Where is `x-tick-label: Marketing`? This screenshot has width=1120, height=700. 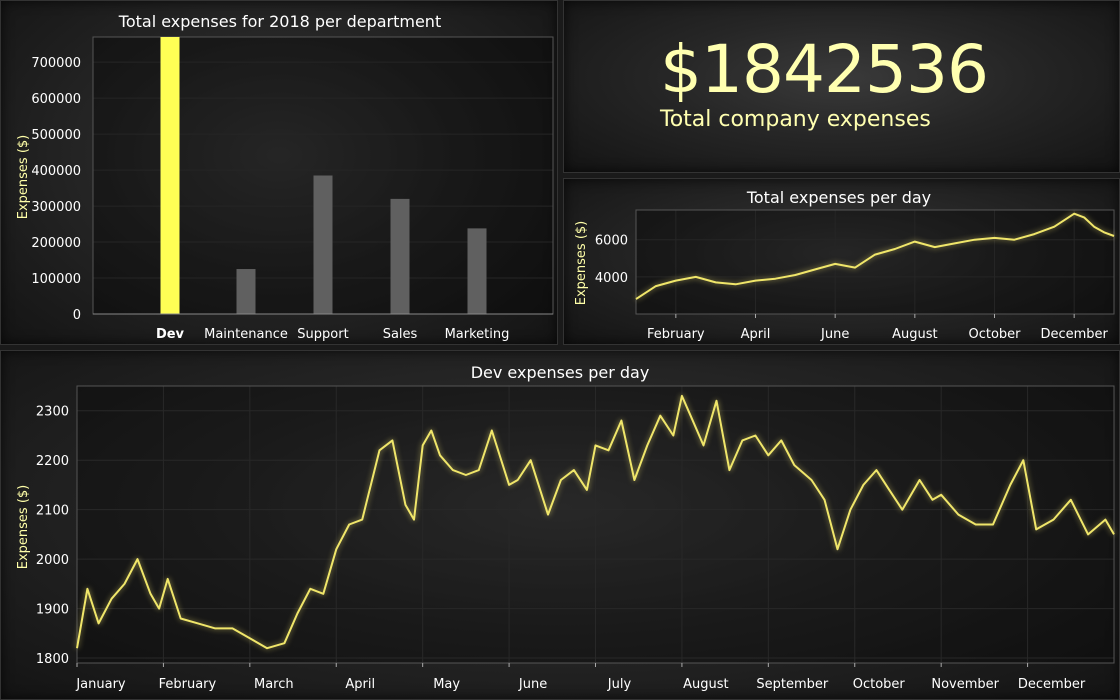 x-tick-label: Marketing is located at coordinates (477, 334).